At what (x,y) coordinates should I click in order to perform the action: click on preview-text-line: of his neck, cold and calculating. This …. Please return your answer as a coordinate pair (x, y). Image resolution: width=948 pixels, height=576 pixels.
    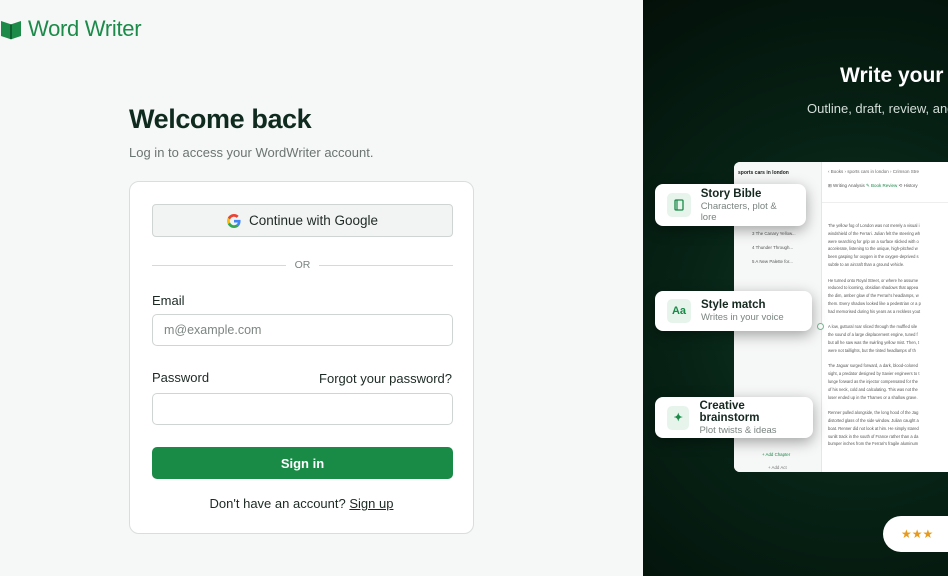
    Looking at the image, I should click on (873, 389).